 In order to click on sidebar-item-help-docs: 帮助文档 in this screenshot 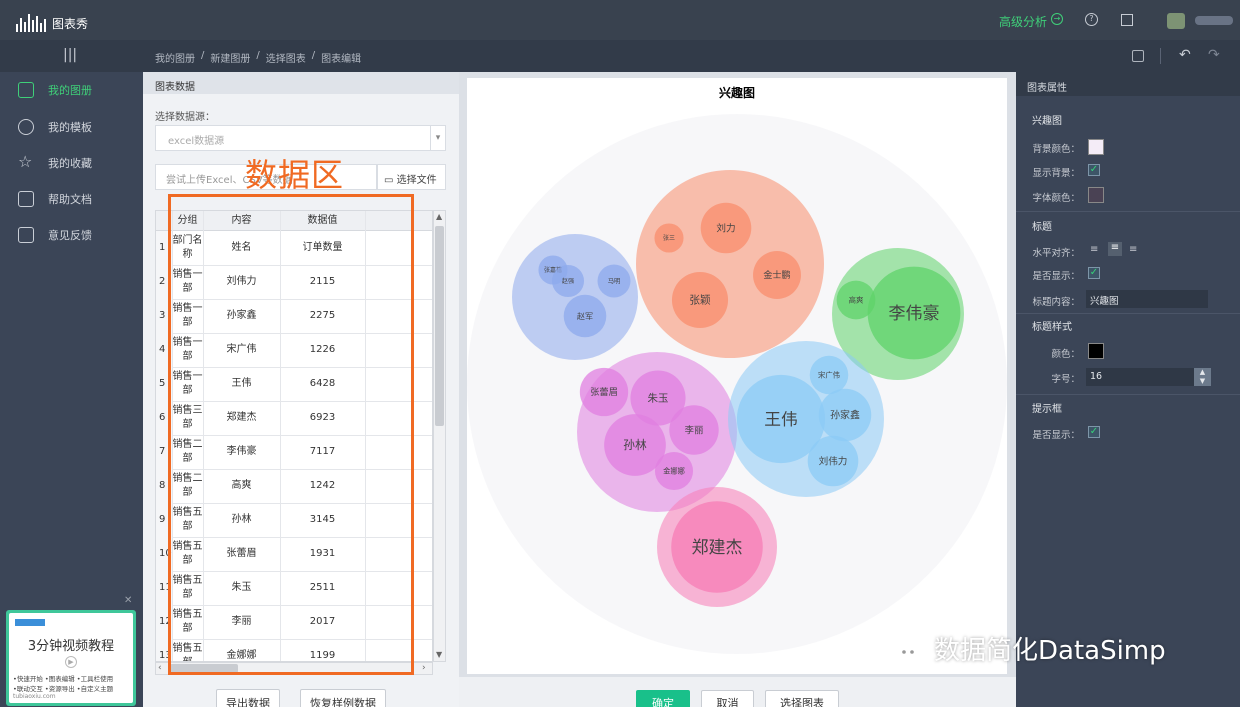, I will do `click(71, 199)`.